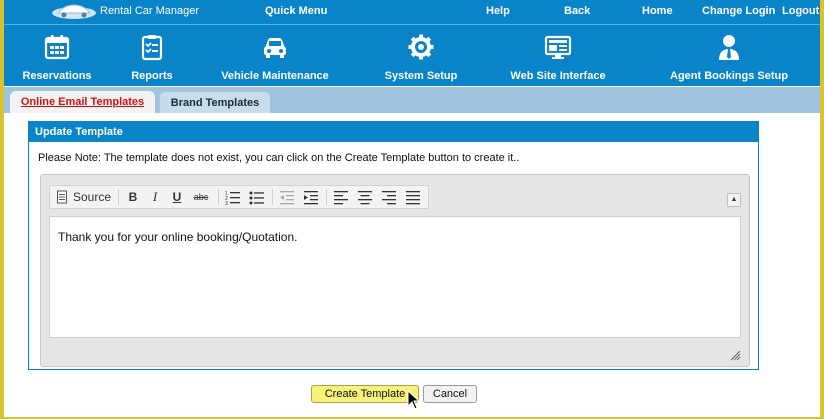 The image size is (824, 419). I want to click on bulleted-list-icon, so click(257, 197).